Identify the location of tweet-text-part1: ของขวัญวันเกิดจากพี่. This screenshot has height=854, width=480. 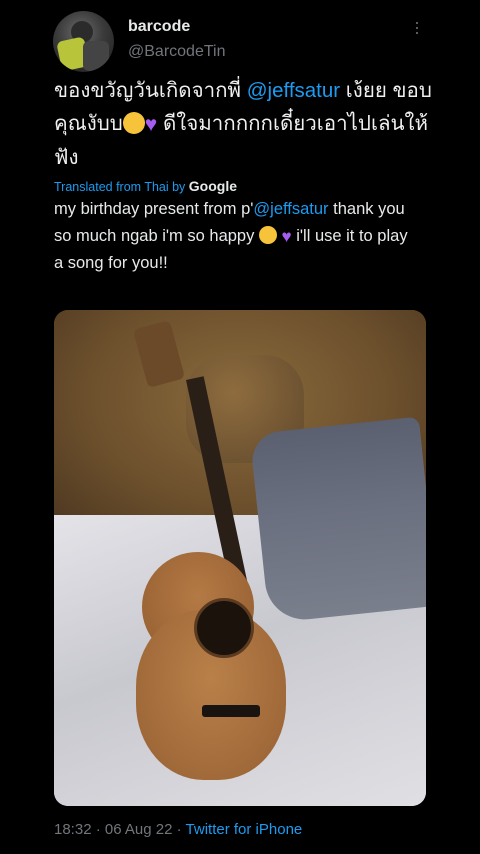
(150, 90).